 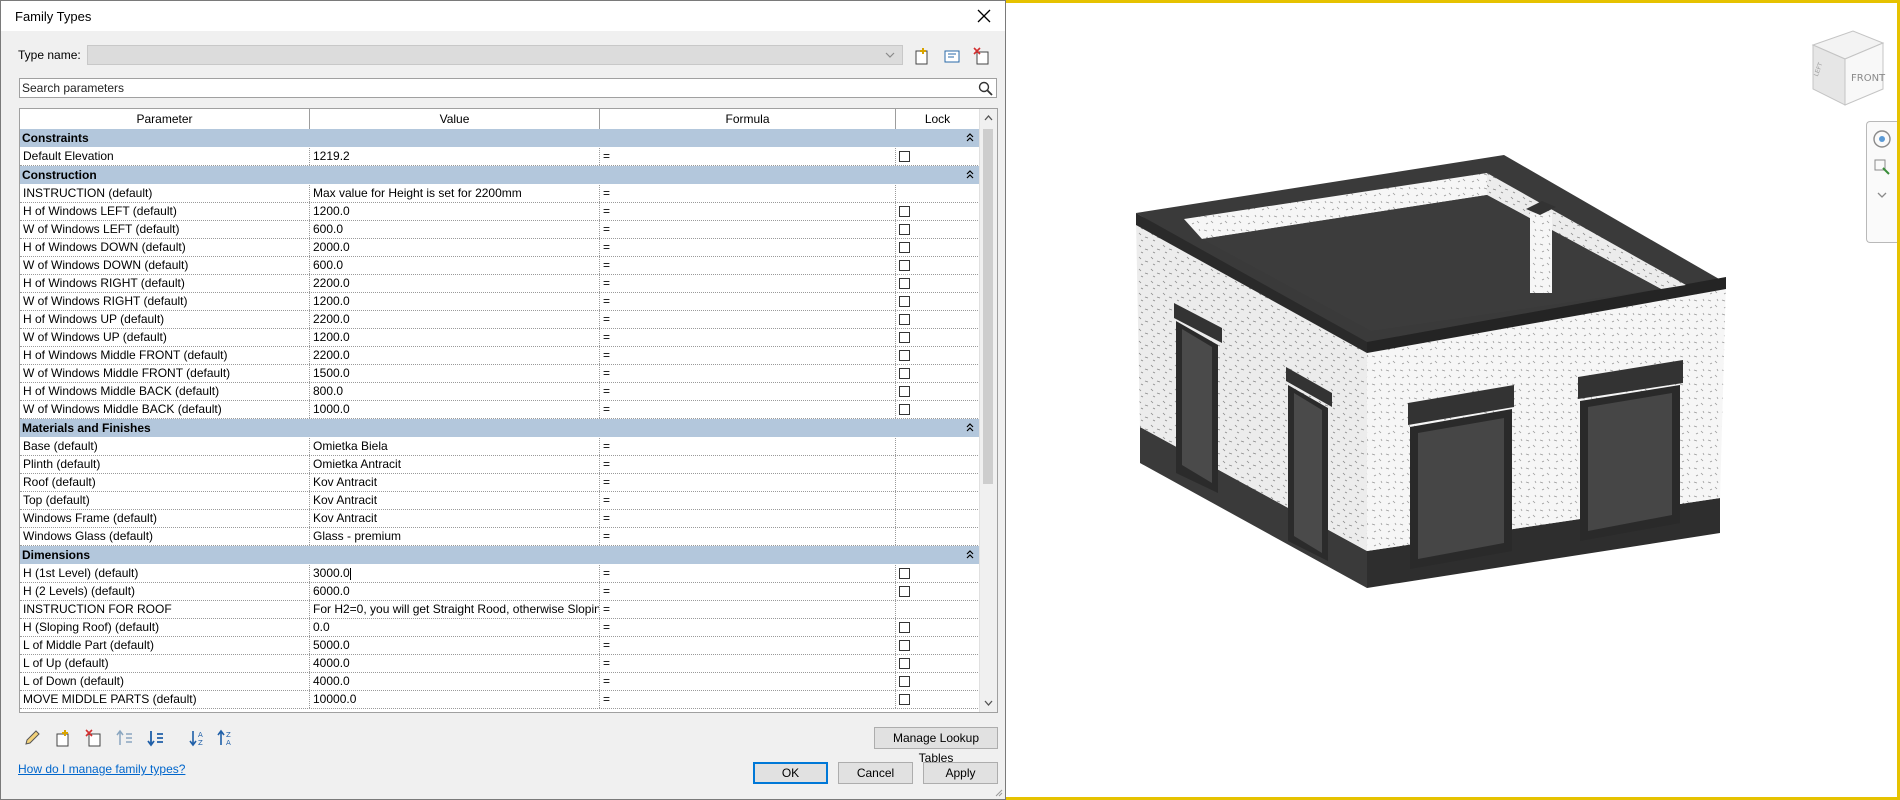 I want to click on manage-lookup-tables-button: Manage Lookup Tables, so click(x=936, y=746).